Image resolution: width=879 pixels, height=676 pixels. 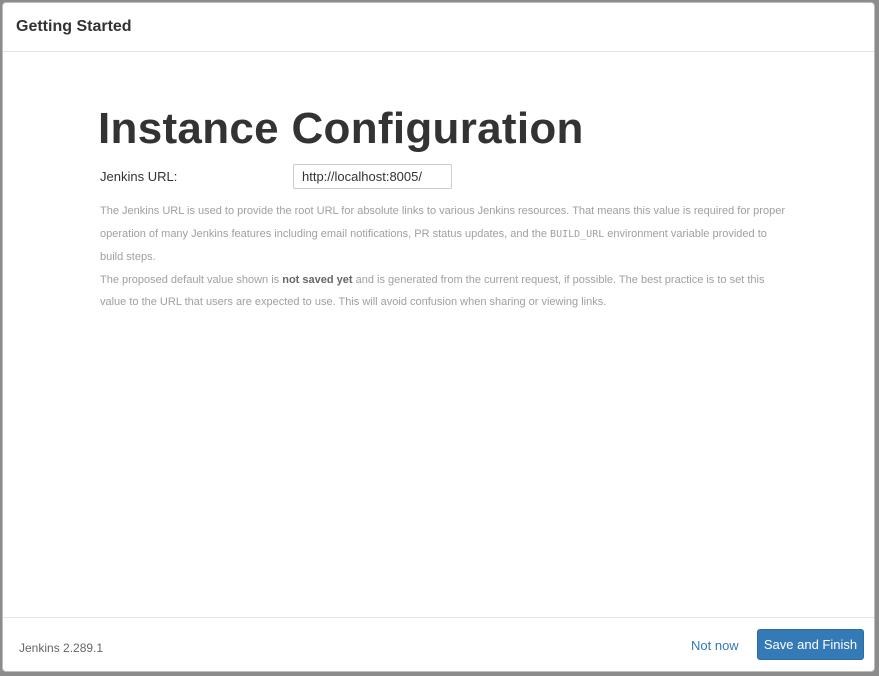 What do you see at coordinates (74, 26) in the screenshot?
I see `dialog-title: Getting Started` at bounding box center [74, 26].